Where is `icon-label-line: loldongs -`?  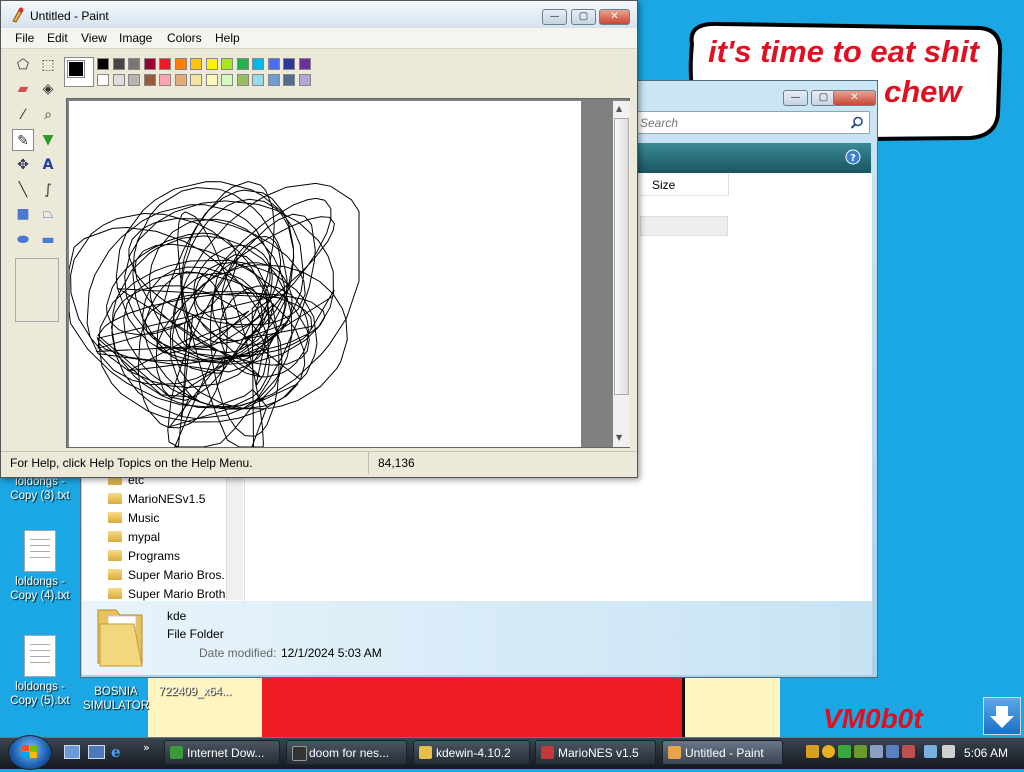 icon-label-line: loldongs - is located at coordinates (40, 582).